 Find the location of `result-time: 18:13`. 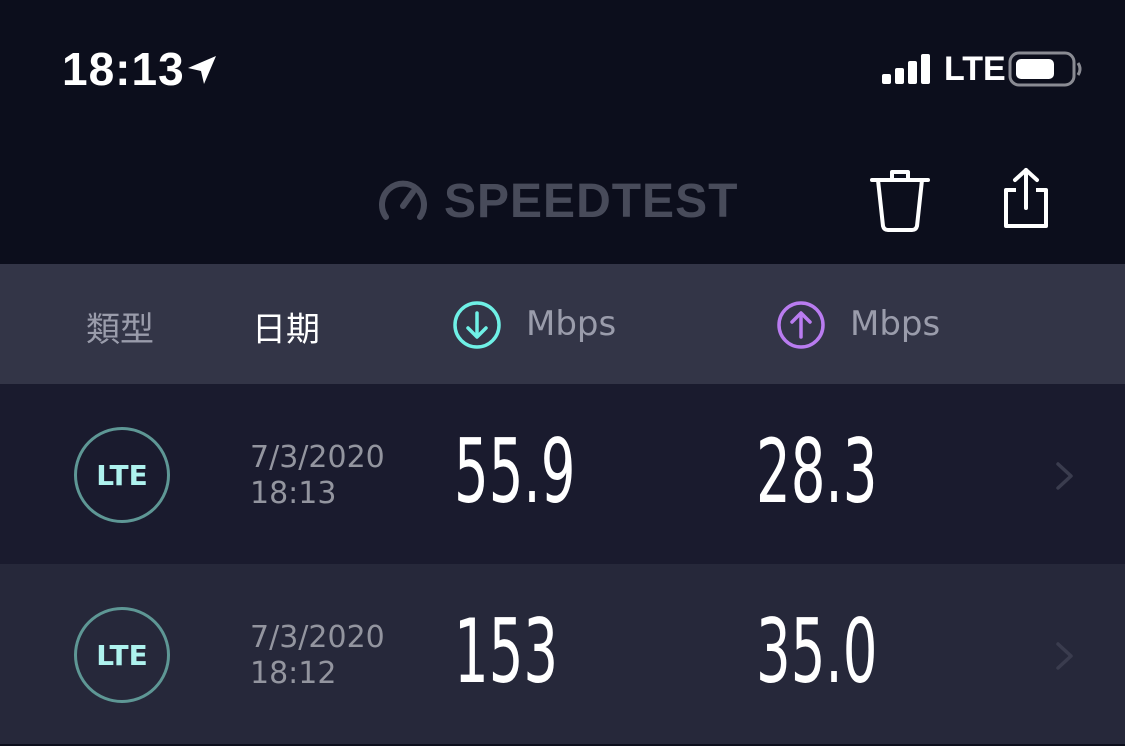

result-time: 18:13 is located at coordinates (293, 493).